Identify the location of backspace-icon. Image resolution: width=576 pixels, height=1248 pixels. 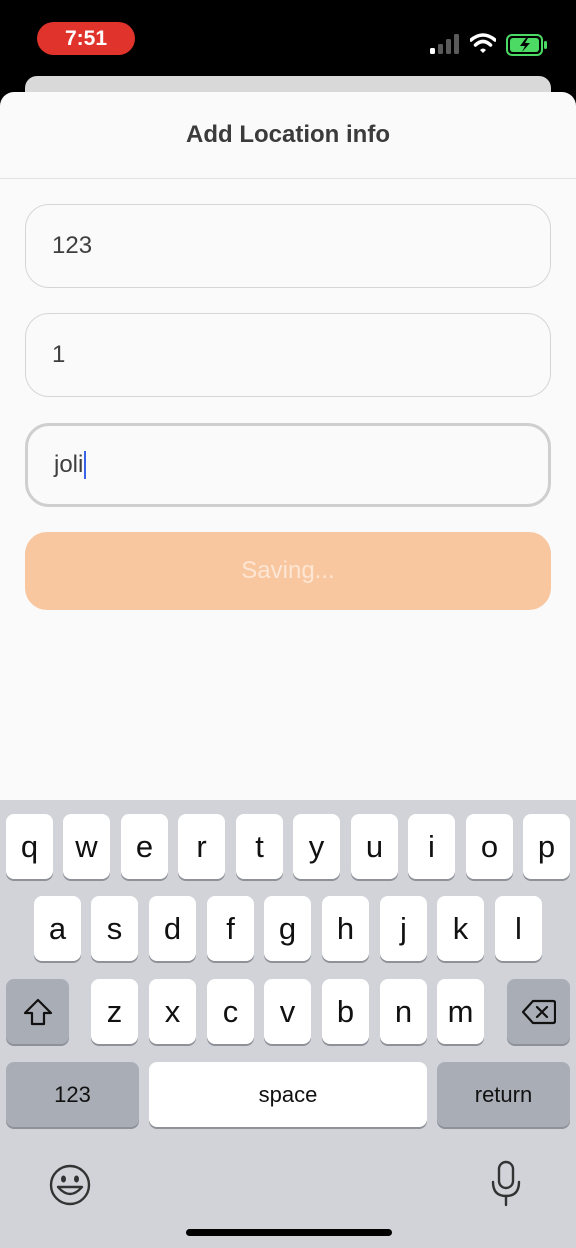
(538, 1011).